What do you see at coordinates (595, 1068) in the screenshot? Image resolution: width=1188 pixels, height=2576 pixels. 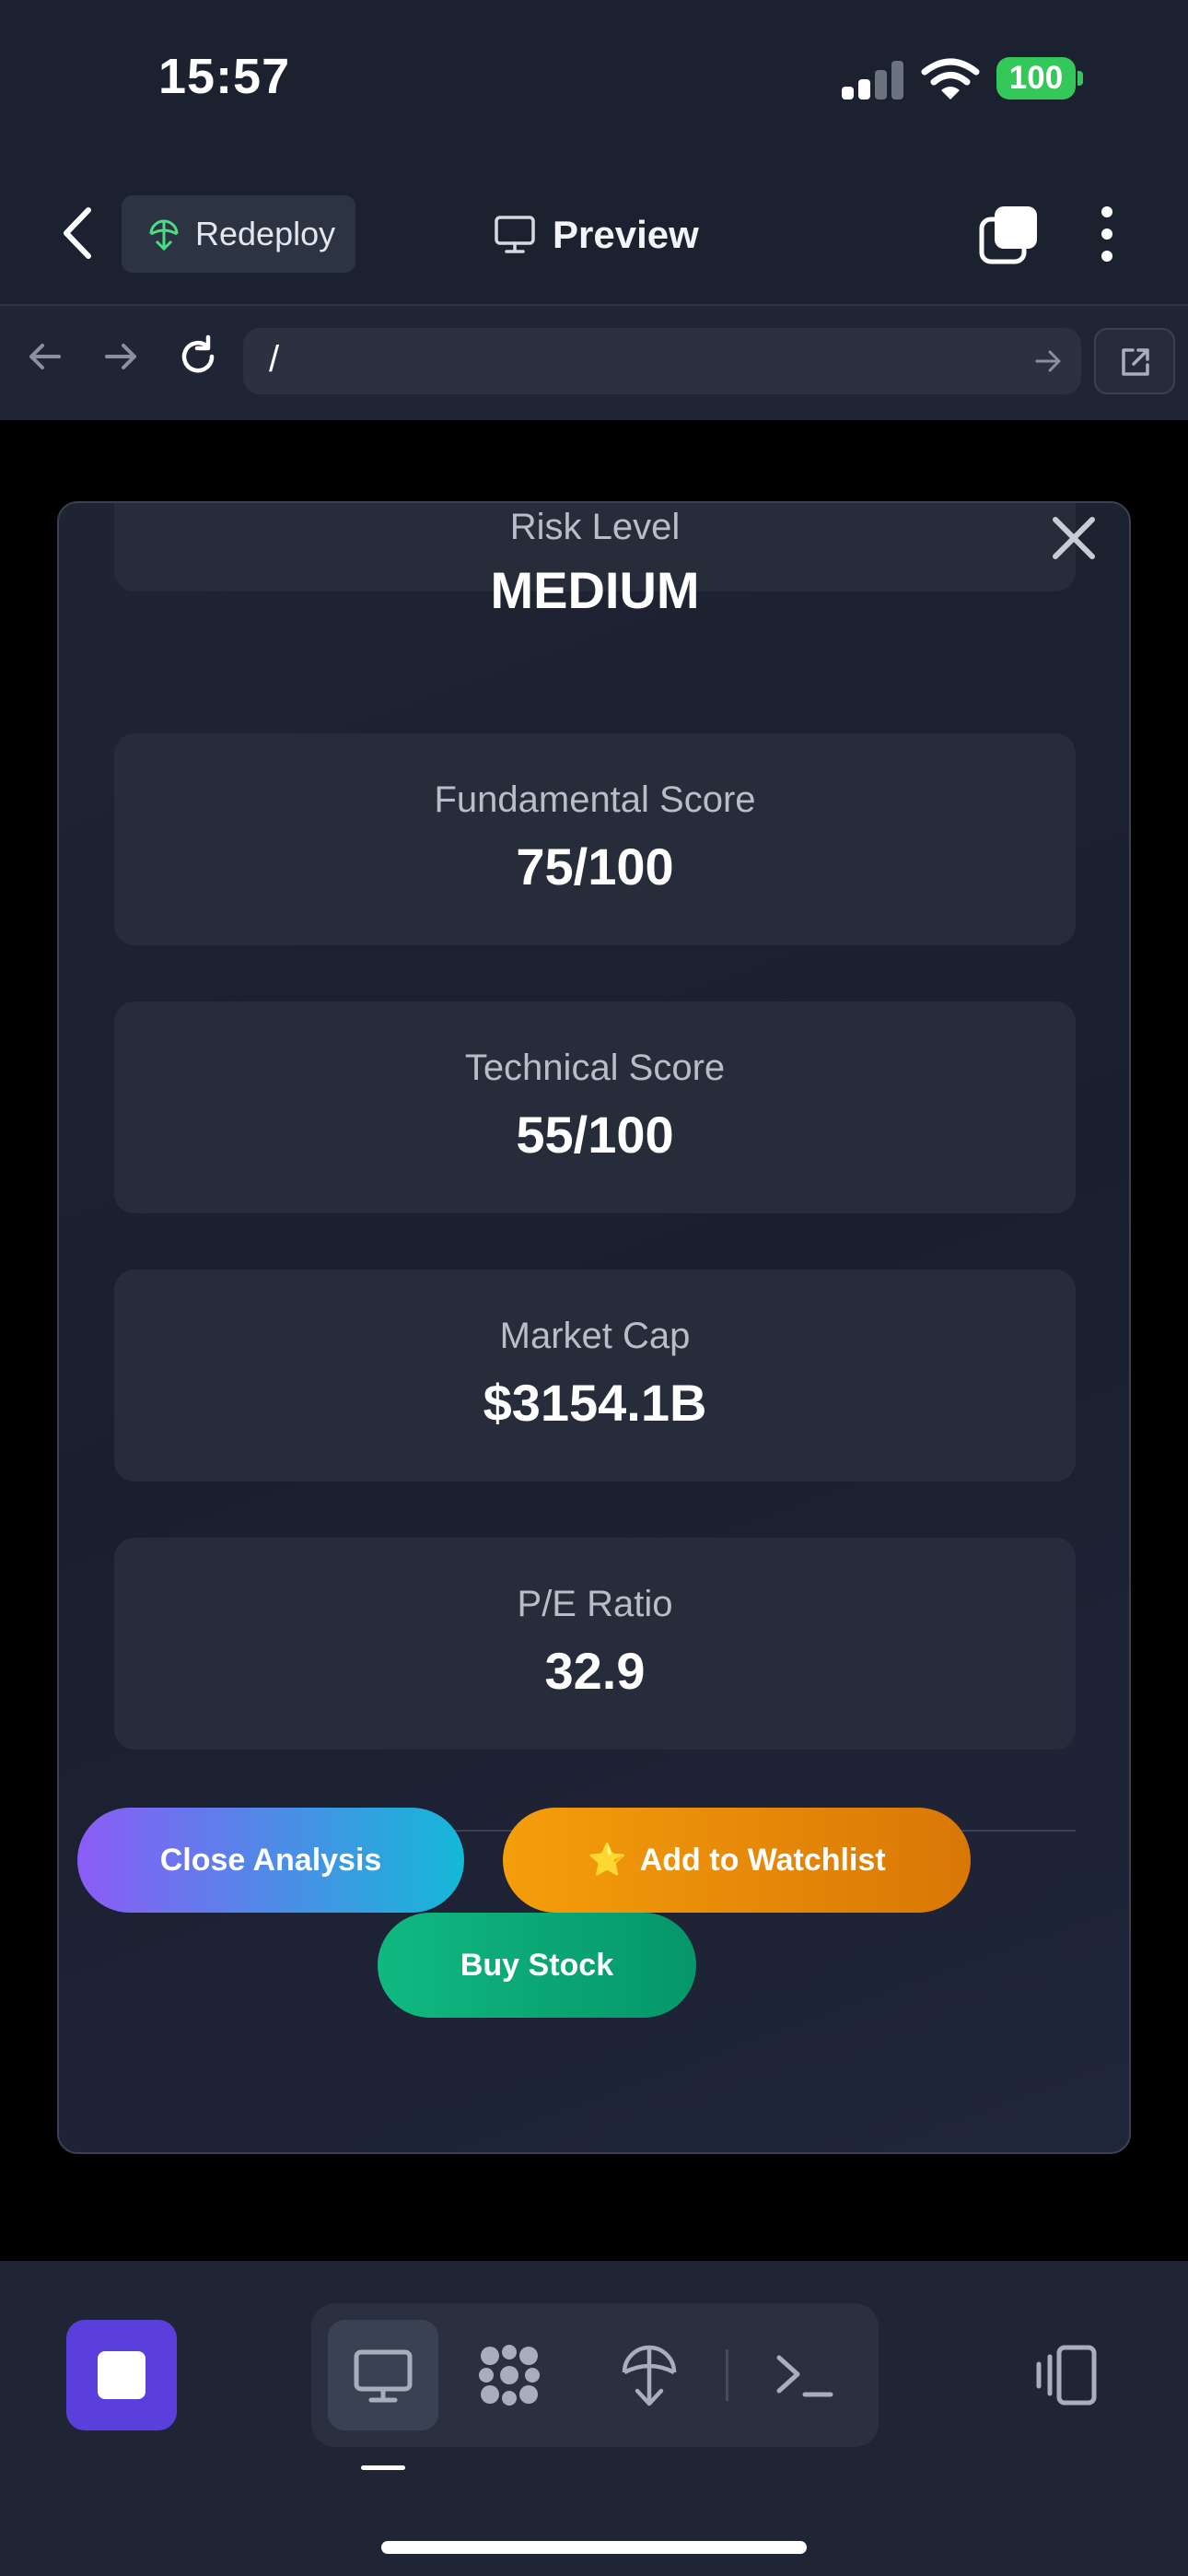 I see `card-label: Technical Score` at bounding box center [595, 1068].